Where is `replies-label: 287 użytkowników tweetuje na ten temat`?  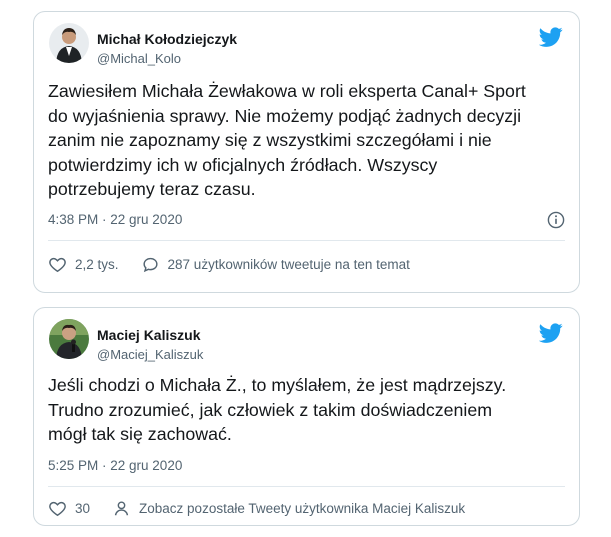
replies-label: 287 użytkowników tweetuje na ten temat is located at coordinates (288, 264).